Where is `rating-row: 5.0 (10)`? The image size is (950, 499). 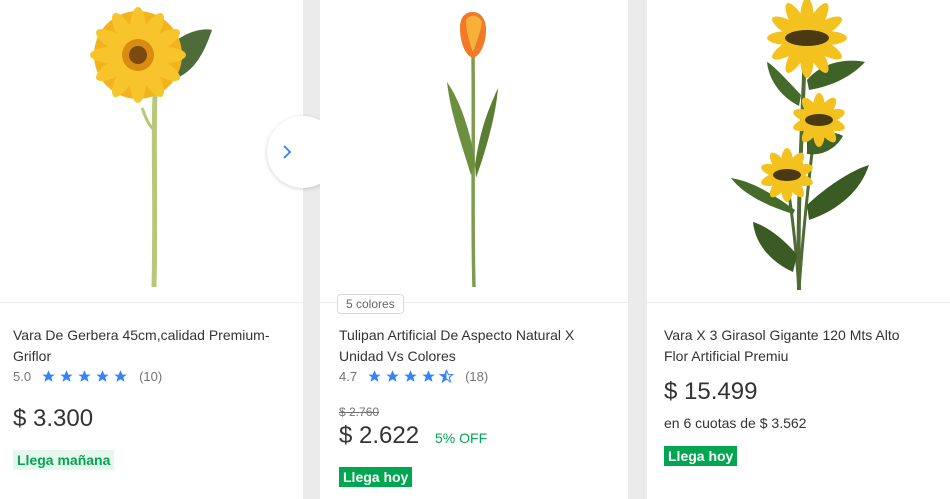
rating-row: 5.0 (10) is located at coordinates (87, 376).